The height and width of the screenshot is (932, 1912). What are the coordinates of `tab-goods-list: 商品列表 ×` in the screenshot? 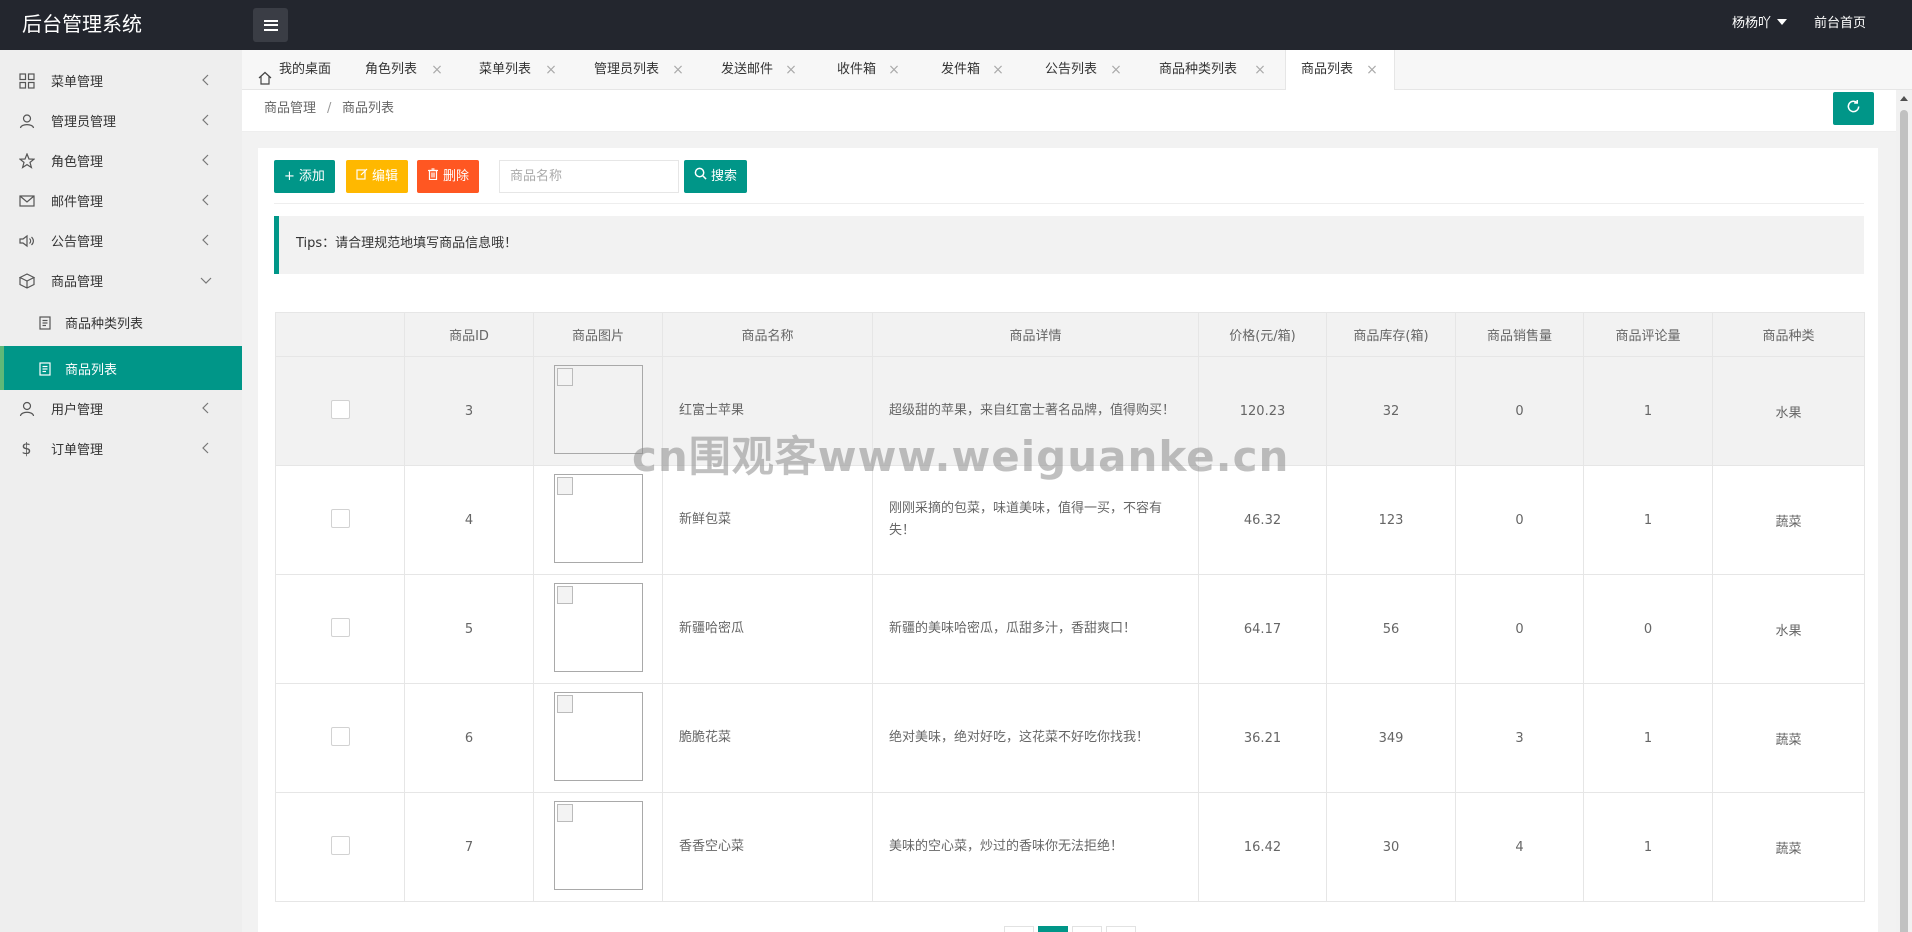 It's located at (1340, 70).